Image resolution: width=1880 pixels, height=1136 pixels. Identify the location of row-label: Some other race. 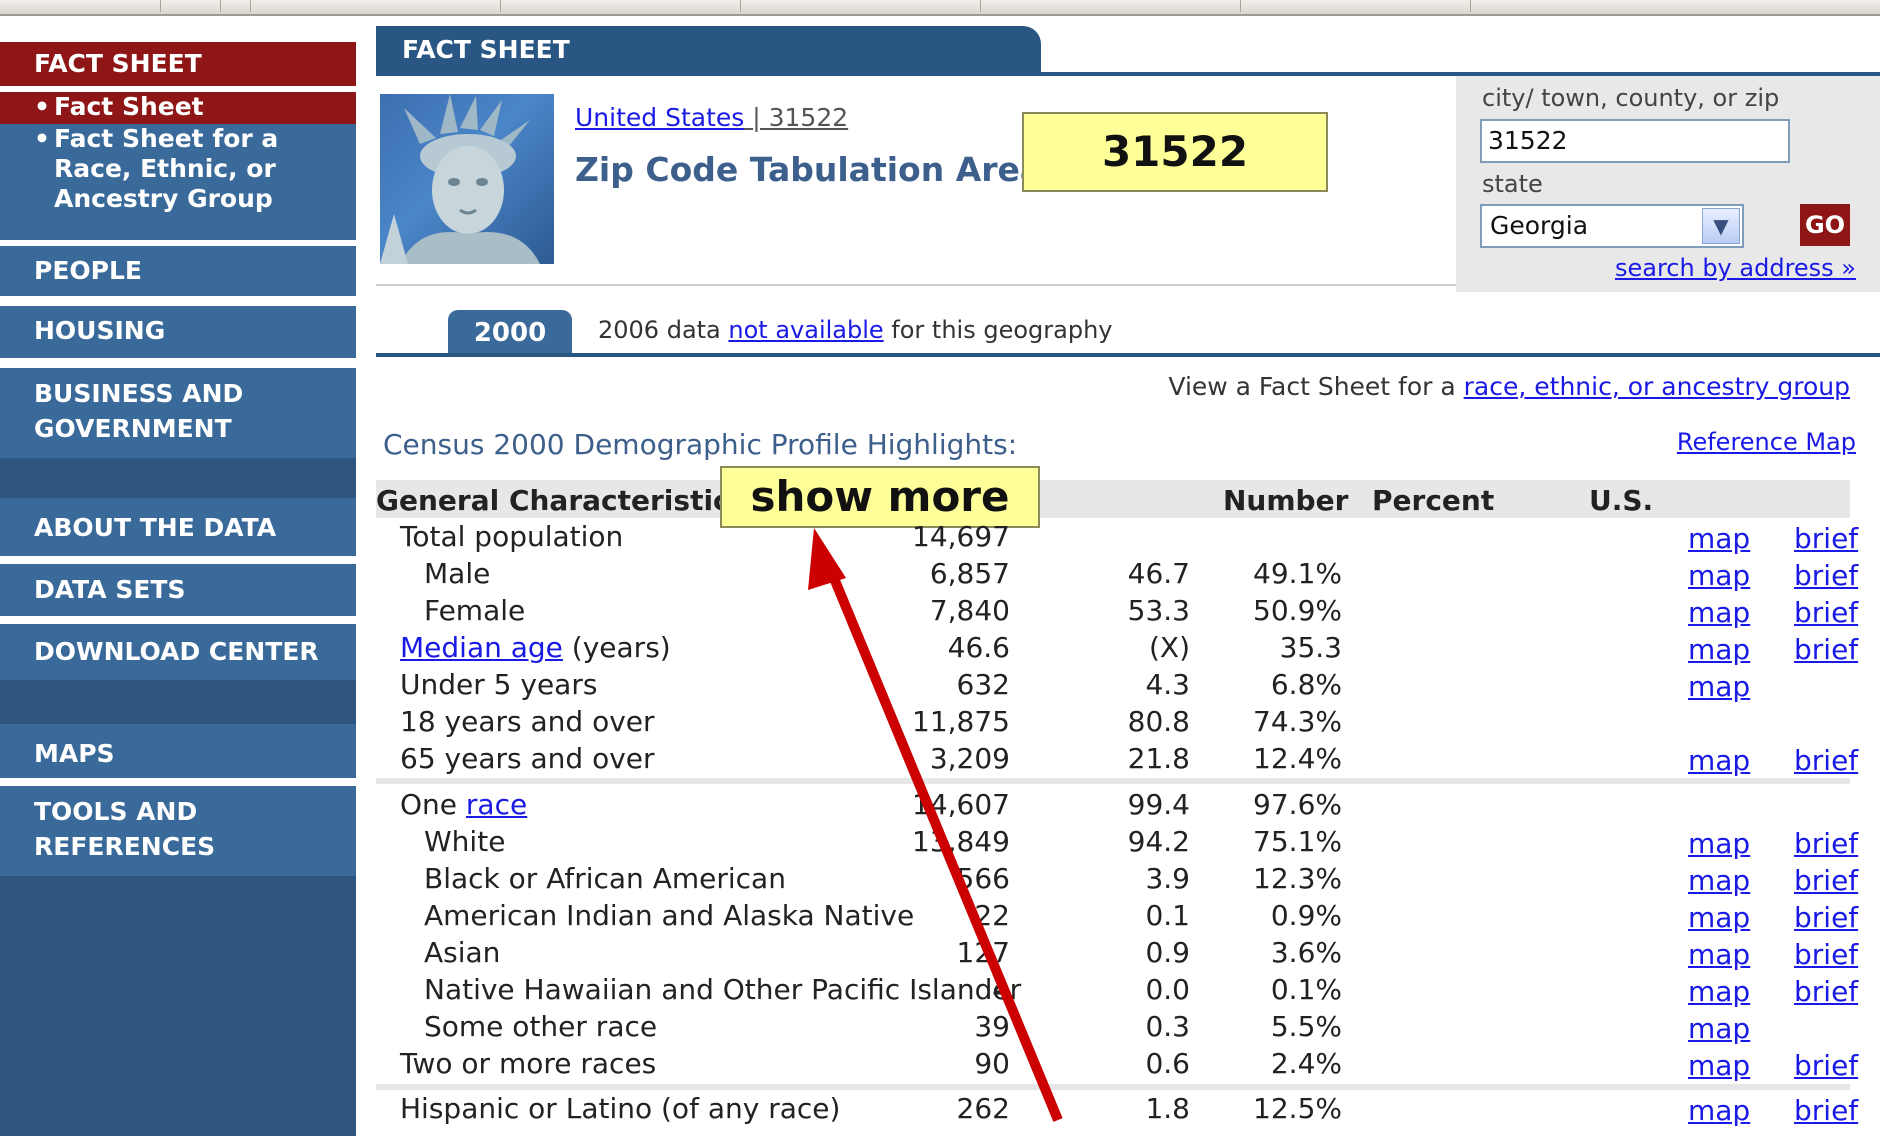
(540, 1026).